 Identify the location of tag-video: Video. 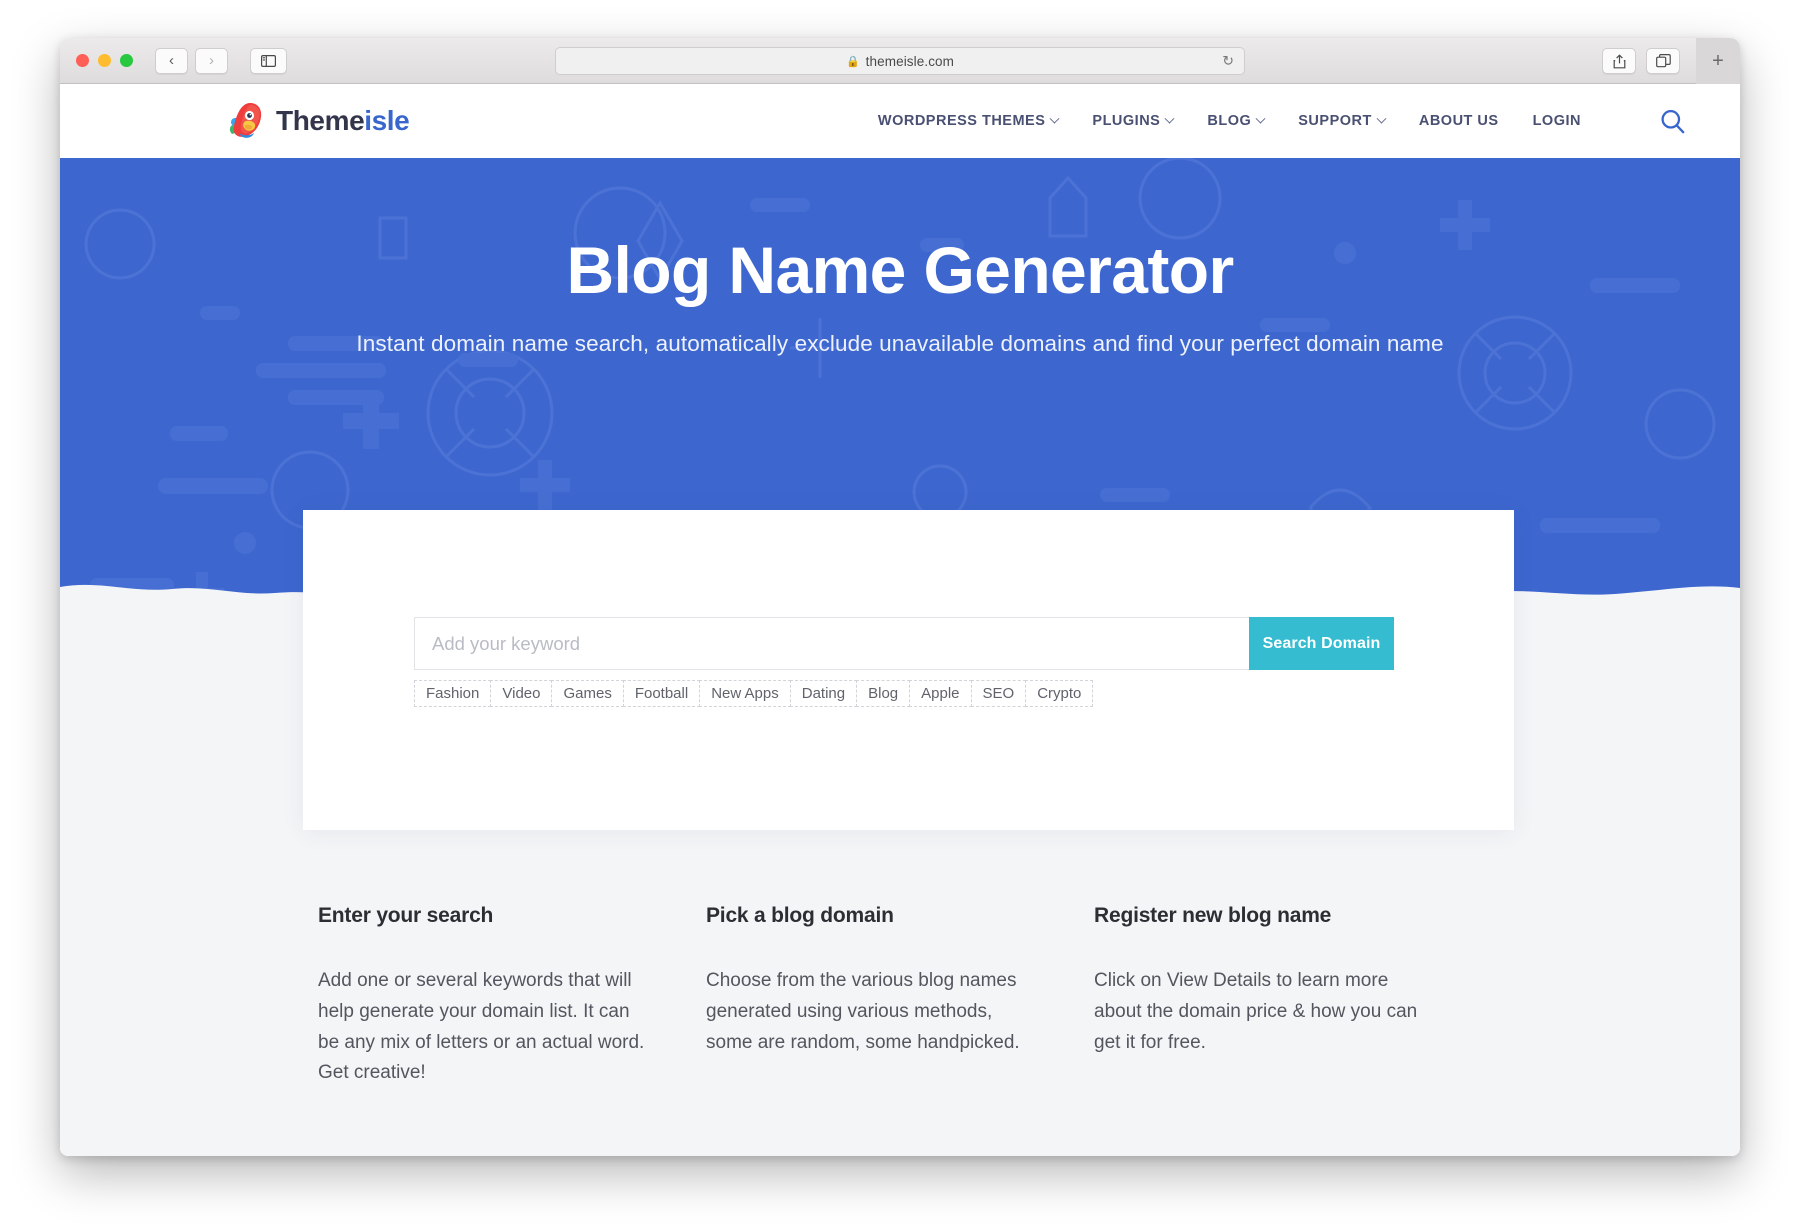
(521, 693).